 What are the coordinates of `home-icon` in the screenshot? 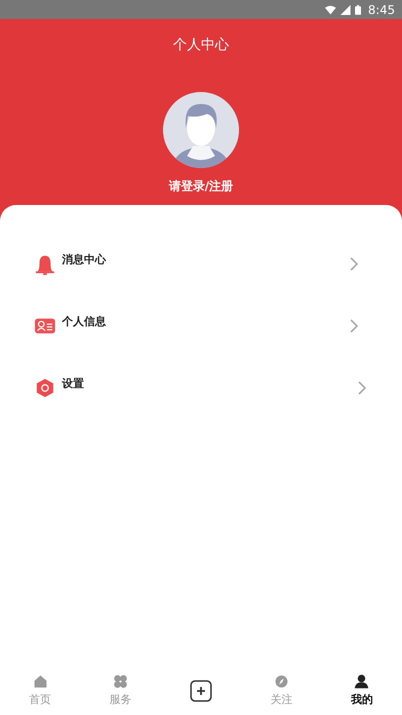 It's located at (40, 681).